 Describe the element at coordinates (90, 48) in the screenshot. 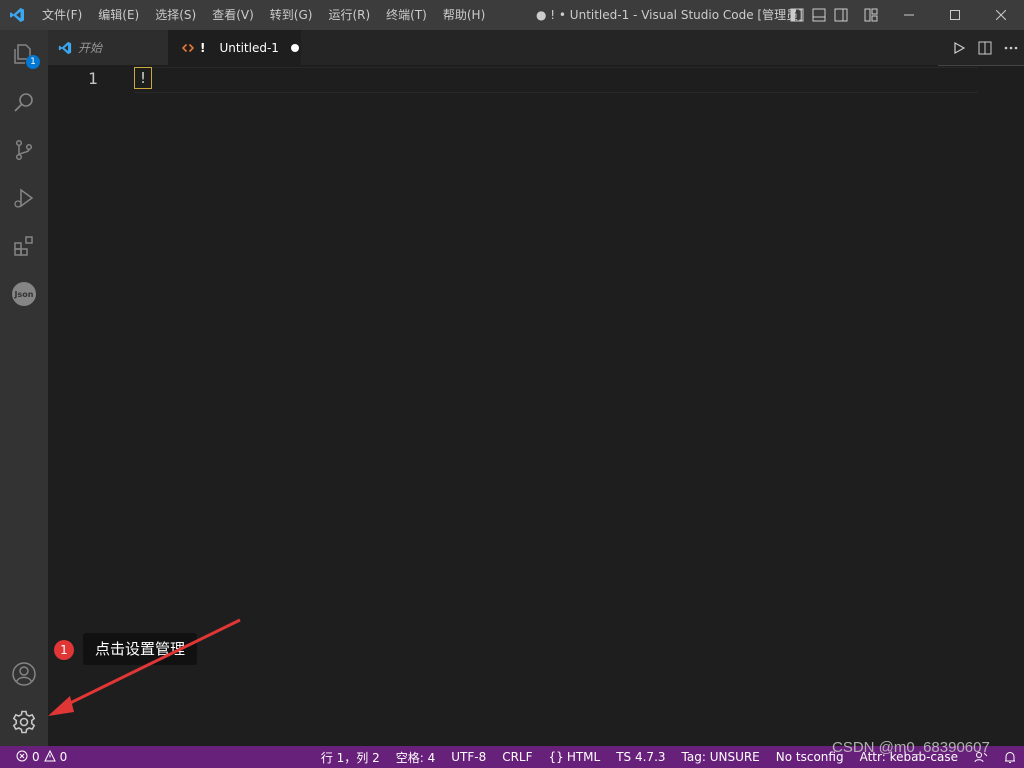

I see `tab-start-label: 开始` at that location.